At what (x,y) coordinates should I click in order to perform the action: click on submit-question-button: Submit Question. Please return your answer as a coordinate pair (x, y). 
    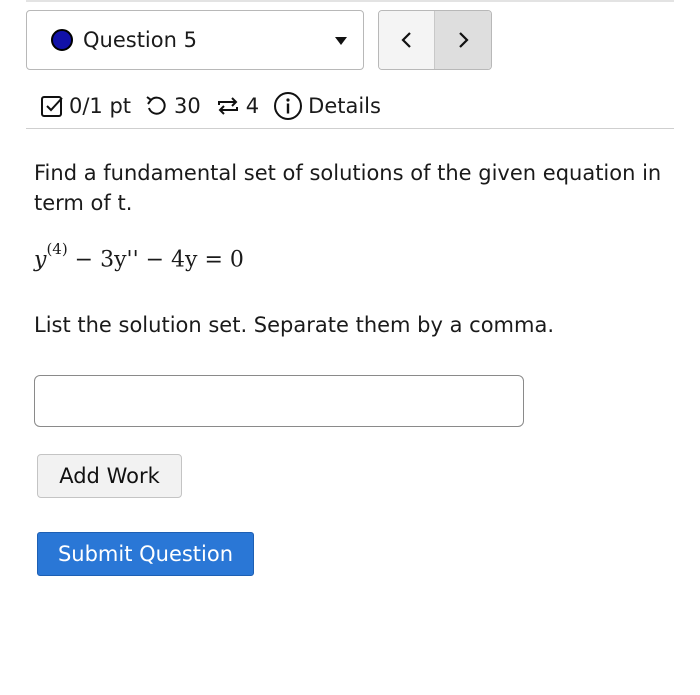
    Looking at the image, I should click on (145, 554).